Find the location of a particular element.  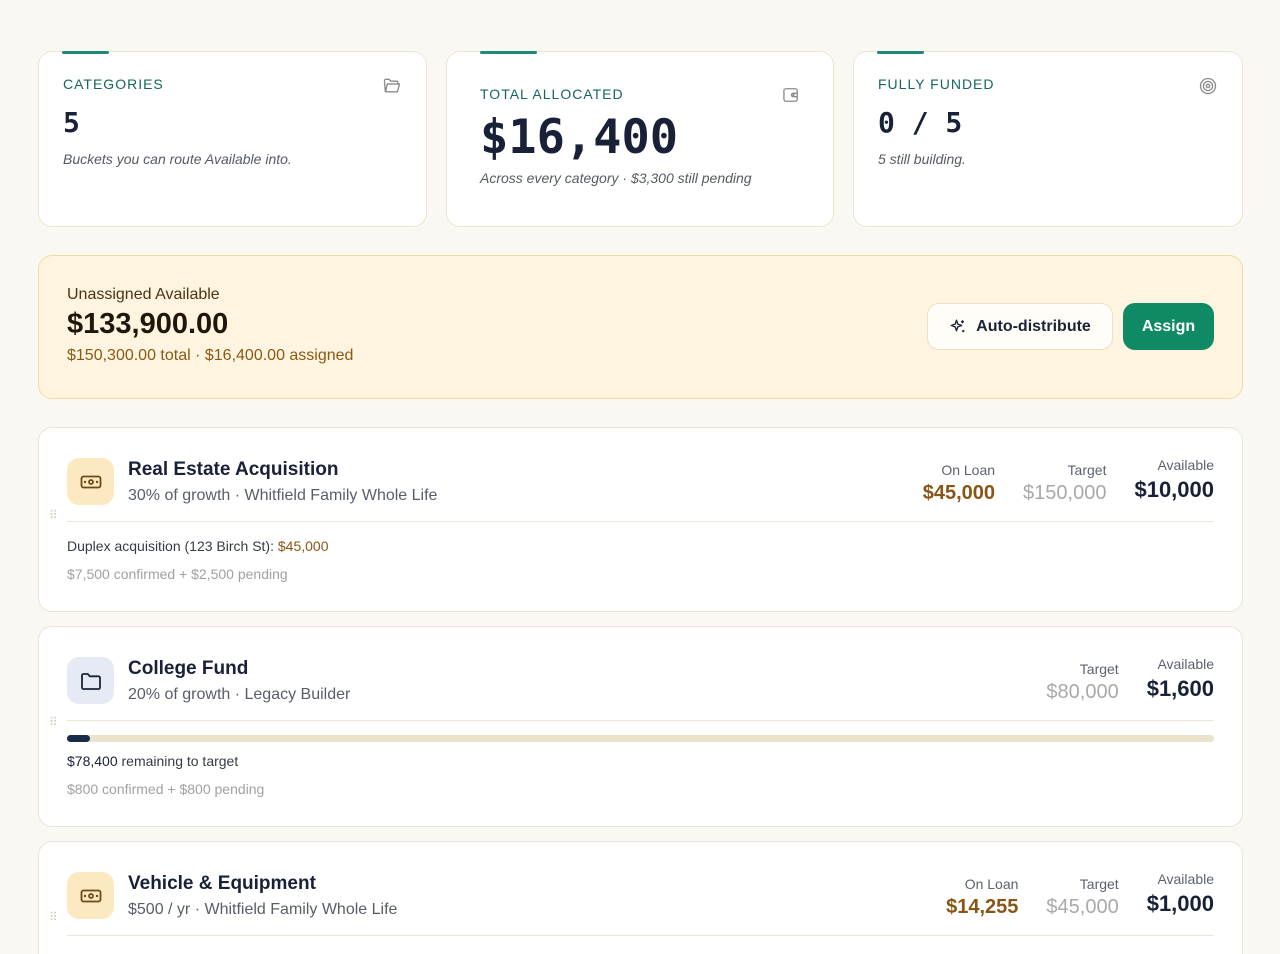

stat-value: 0 / 5 is located at coordinates (920, 122).